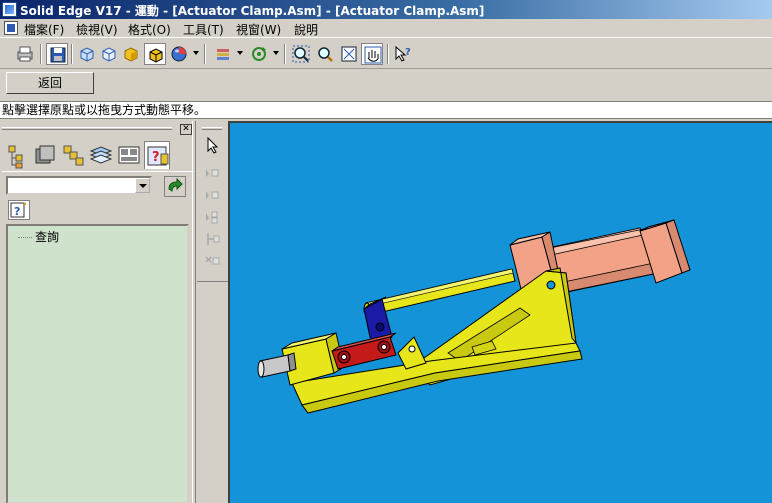  Describe the element at coordinates (212, 145) in the screenshot. I see `select-arrow-icon` at that location.